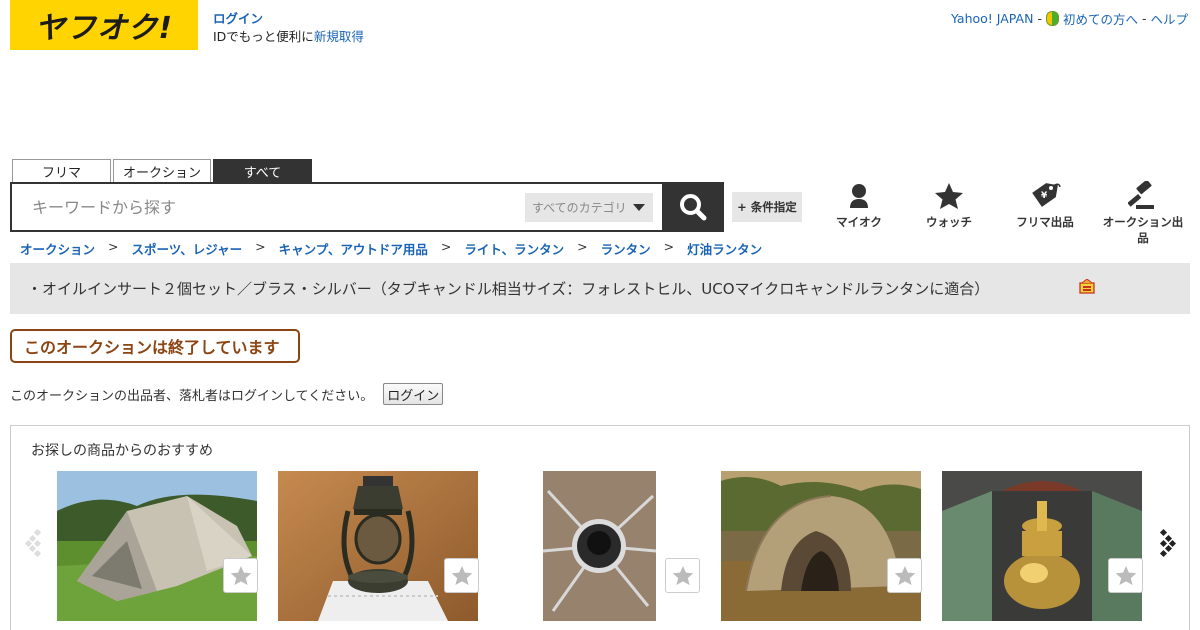 The image size is (1200, 630). I want to click on tab-auction: オークション, so click(162, 170).